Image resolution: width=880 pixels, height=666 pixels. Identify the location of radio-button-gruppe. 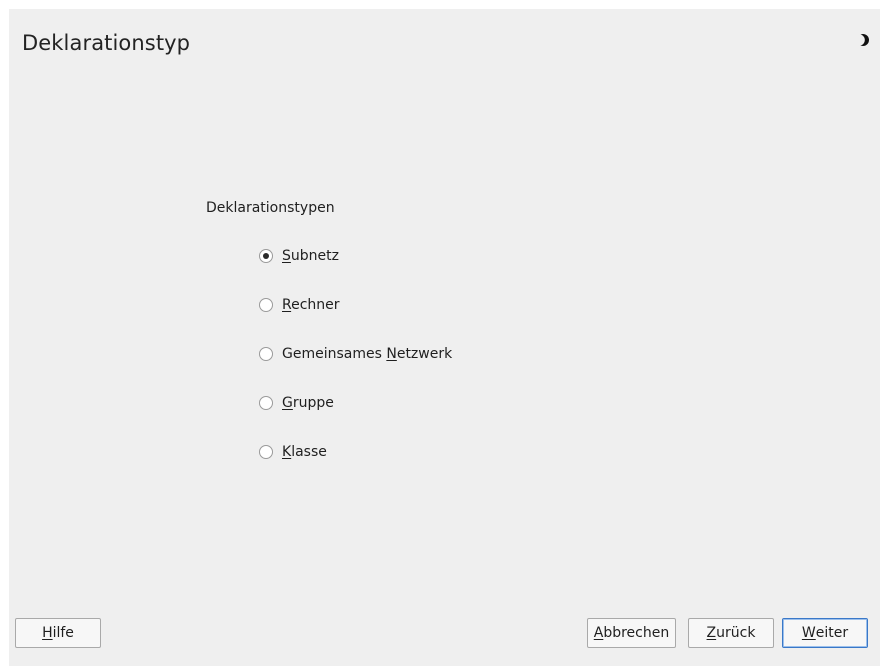
(266, 403).